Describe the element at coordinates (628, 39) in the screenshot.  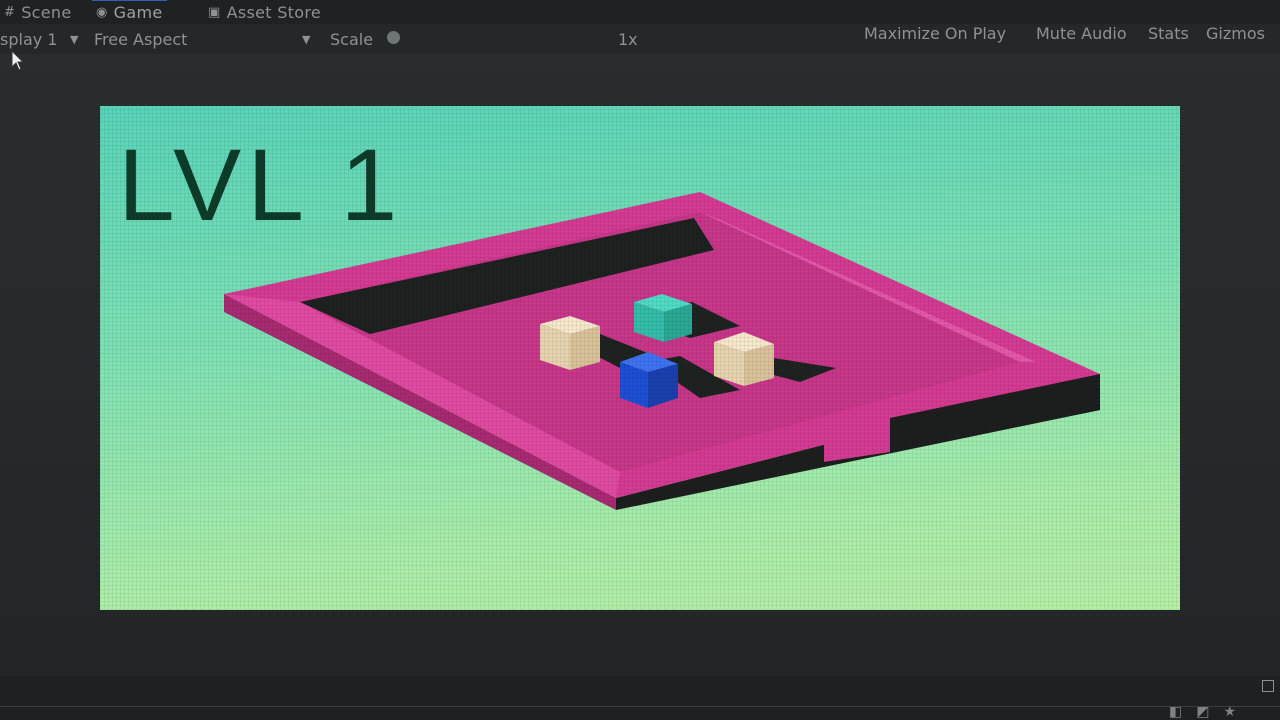
I see `zoom-value: 1x` at that location.